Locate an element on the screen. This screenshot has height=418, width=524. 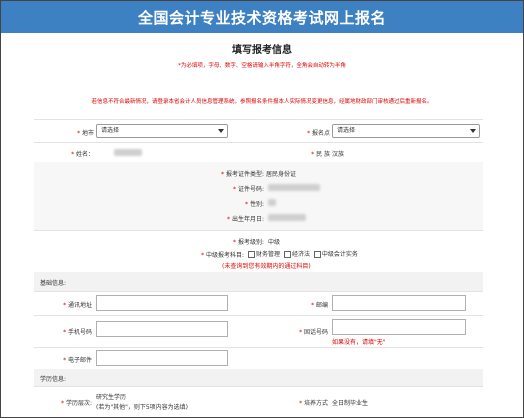
name-label: * 姓名： is located at coordinates (82, 154).